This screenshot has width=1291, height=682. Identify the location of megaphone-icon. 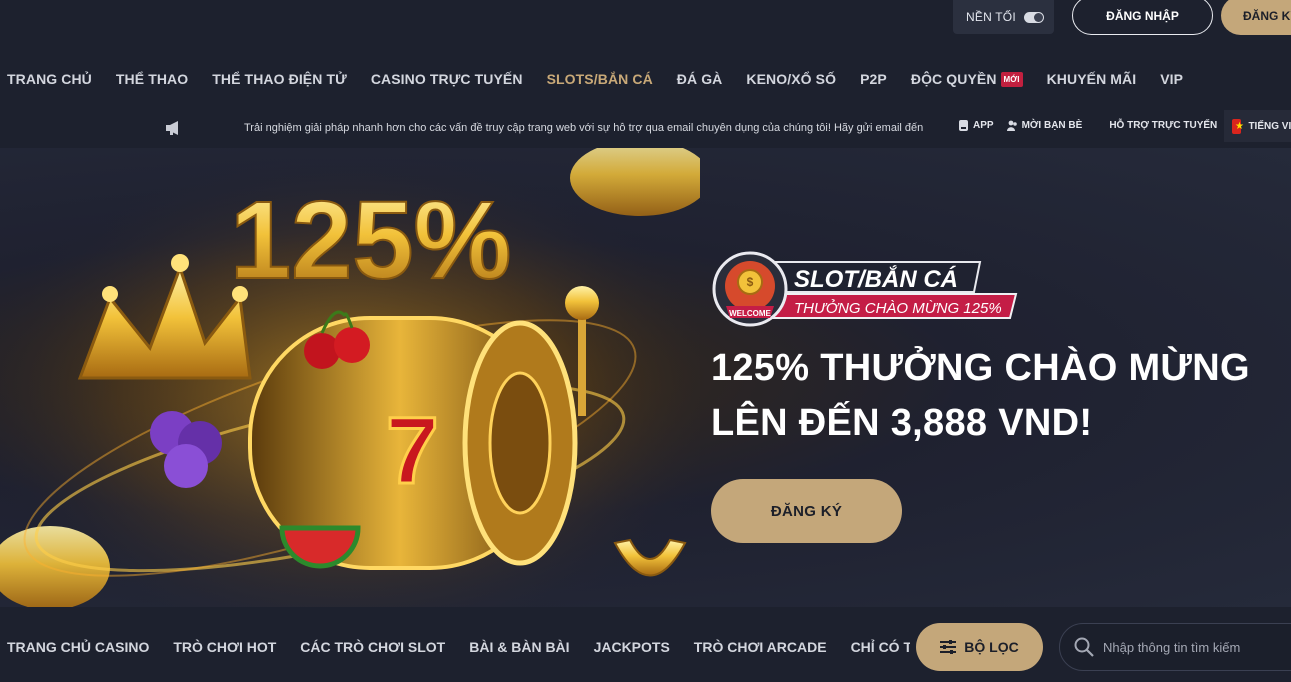
(172, 128).